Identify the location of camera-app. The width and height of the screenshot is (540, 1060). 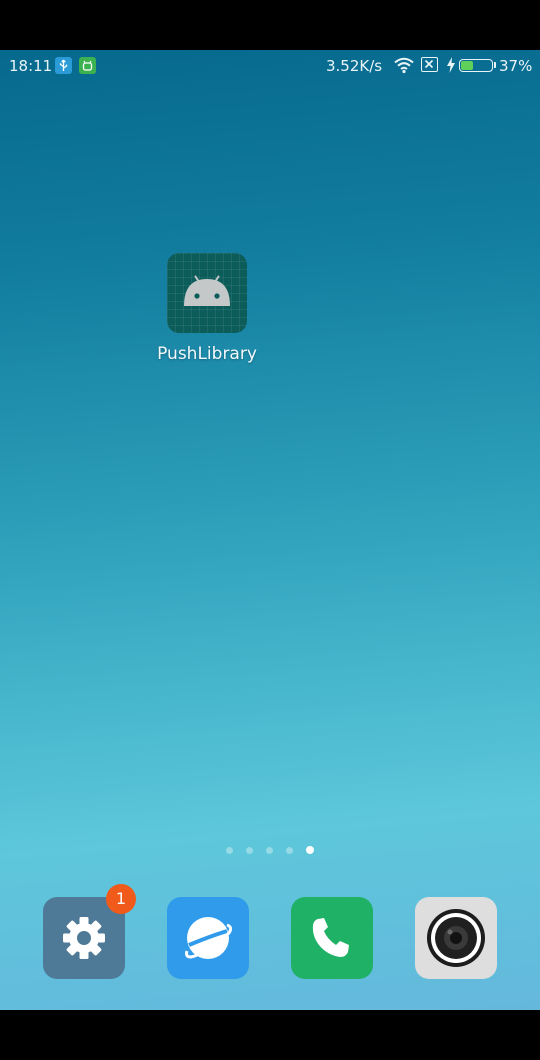
(456, 938).